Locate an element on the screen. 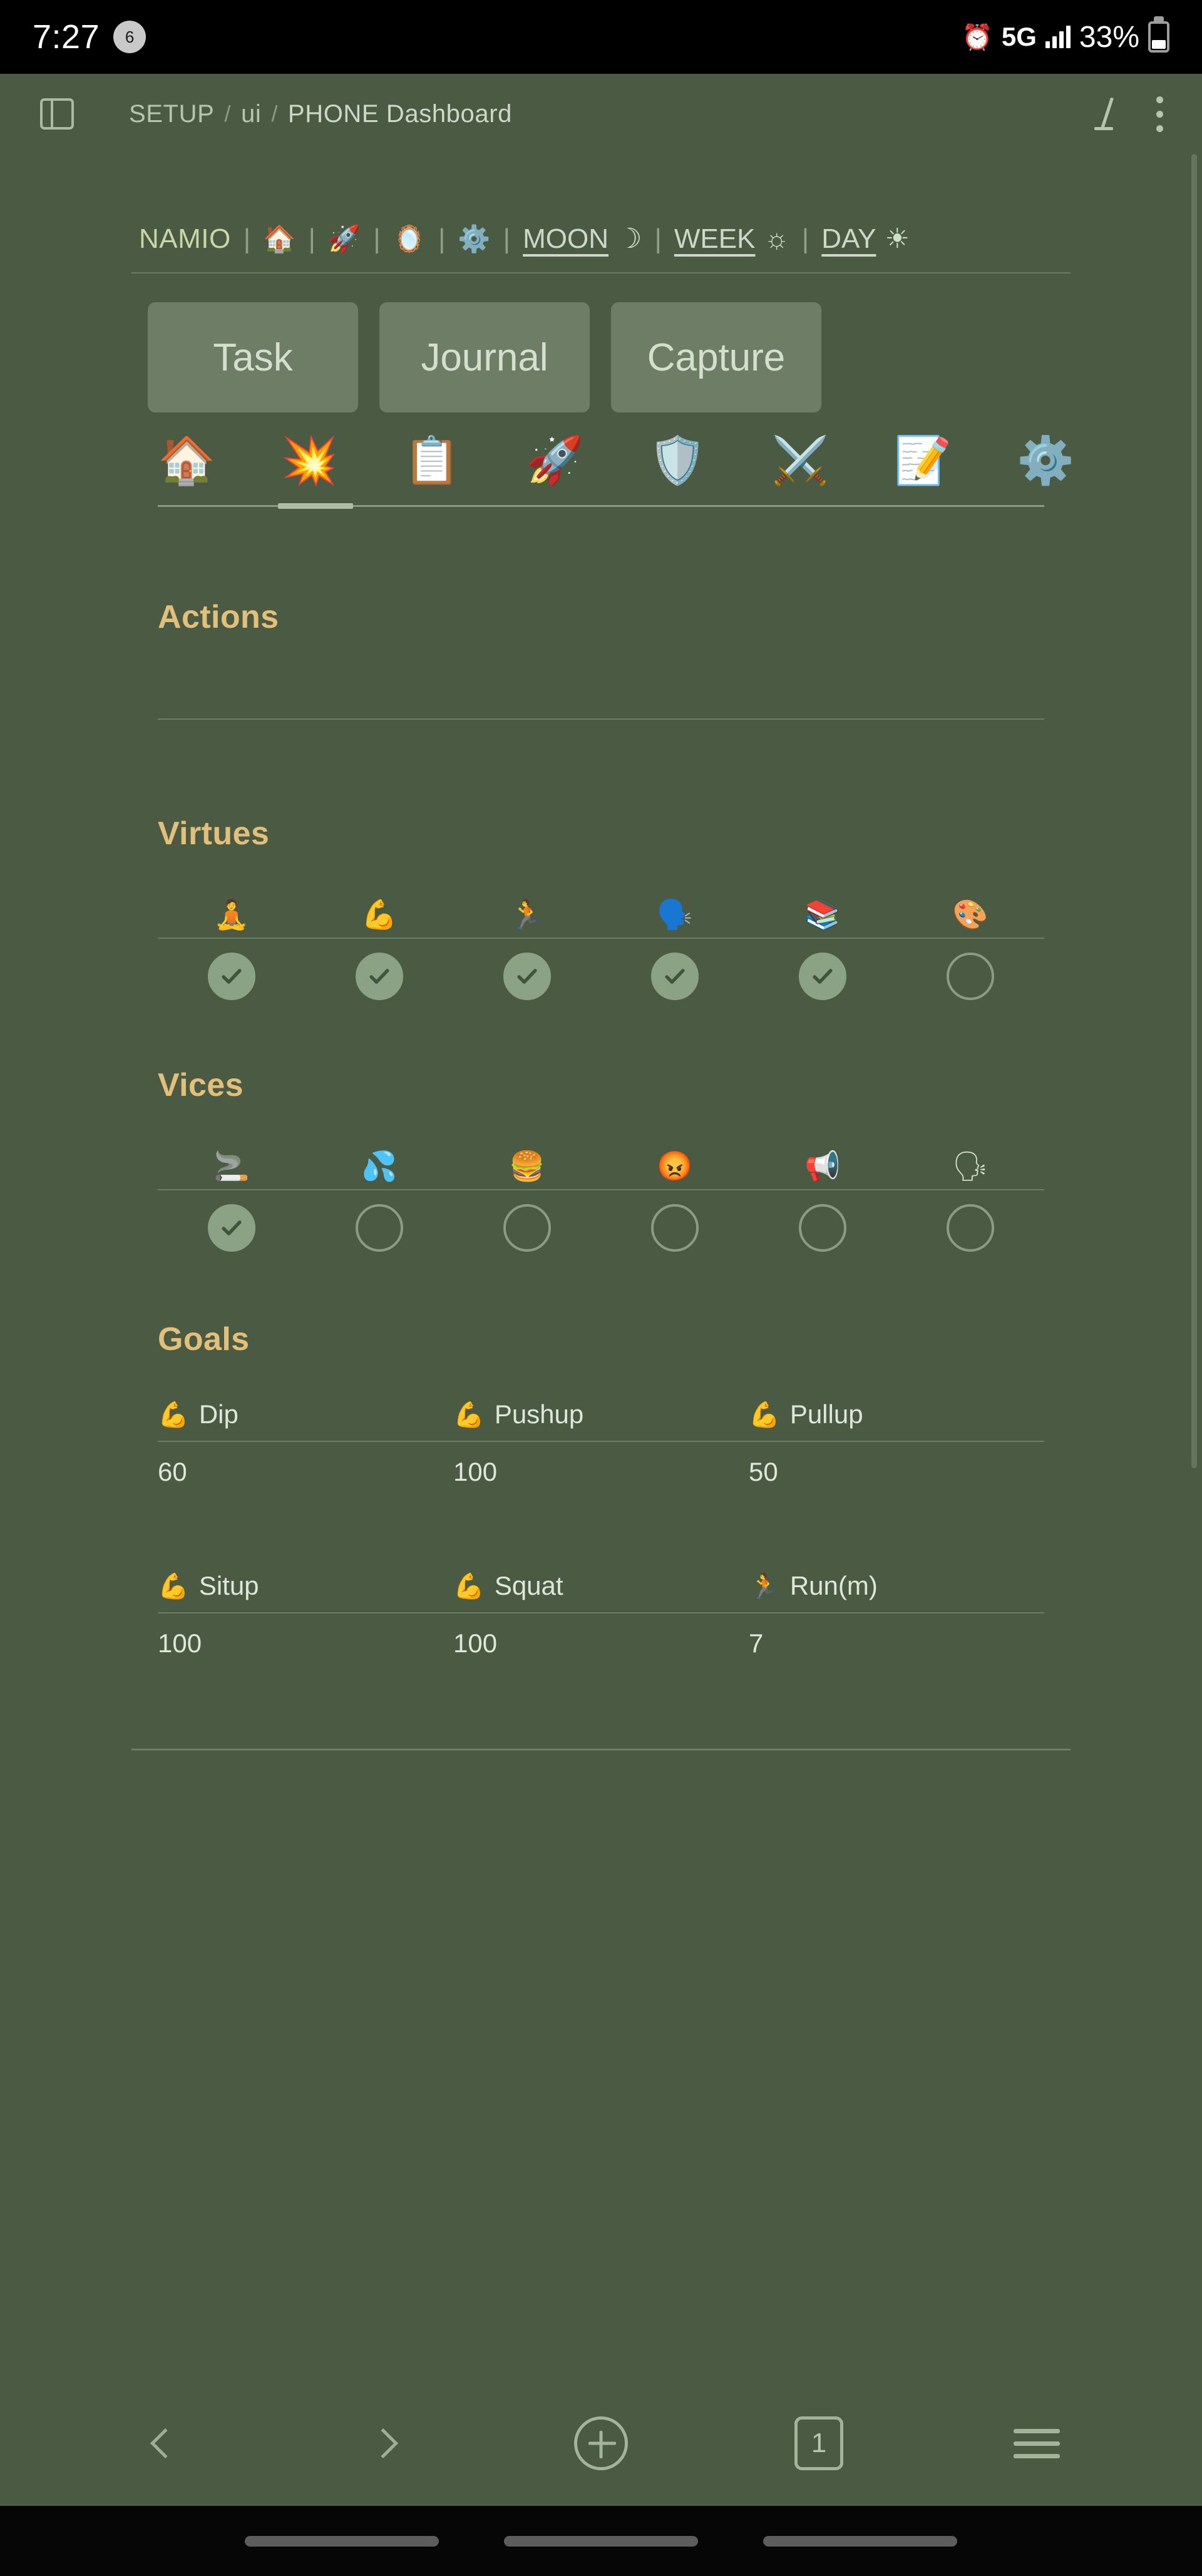 Image resolution: width=1202 pixels, height=2576 pixels. goal-squat-value: 100 is located at coordinates (601, 1643).